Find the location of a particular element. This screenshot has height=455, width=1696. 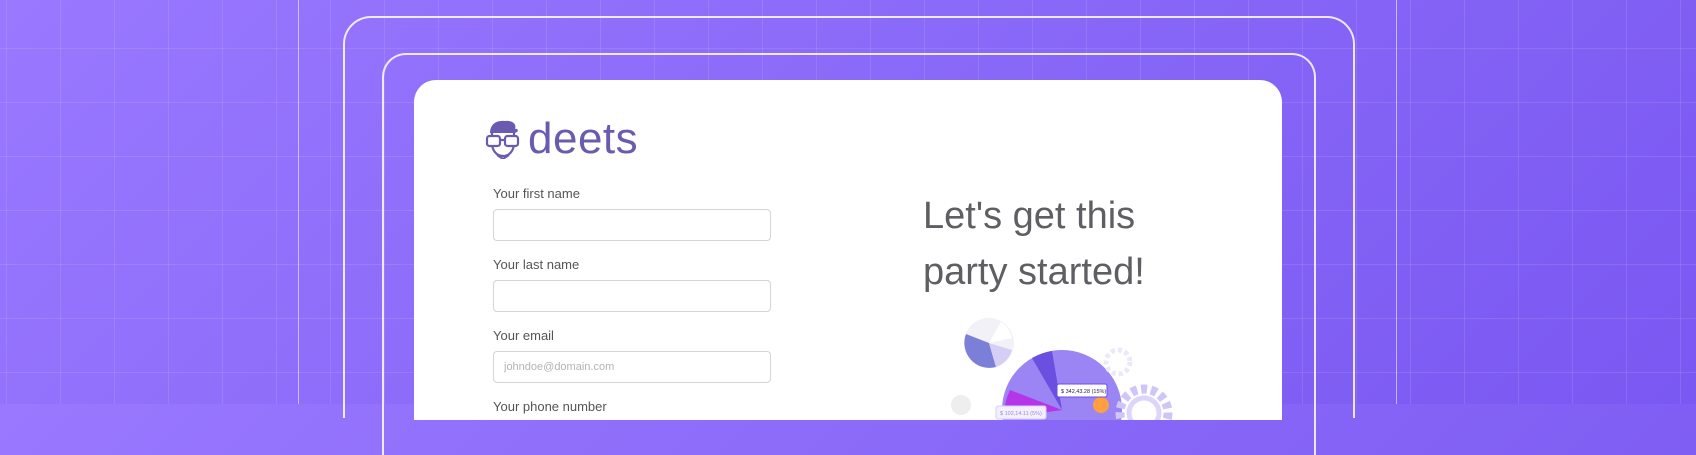

small-gear-icon is located at coordinates (1118, 362).